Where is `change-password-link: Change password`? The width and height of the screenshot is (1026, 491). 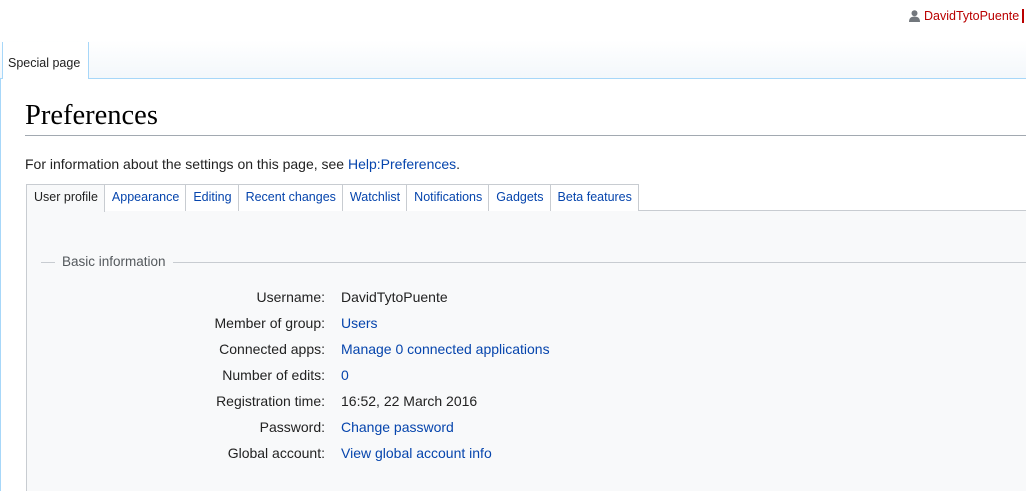 change-password-link: Change password is located at coordinates (397, 427).